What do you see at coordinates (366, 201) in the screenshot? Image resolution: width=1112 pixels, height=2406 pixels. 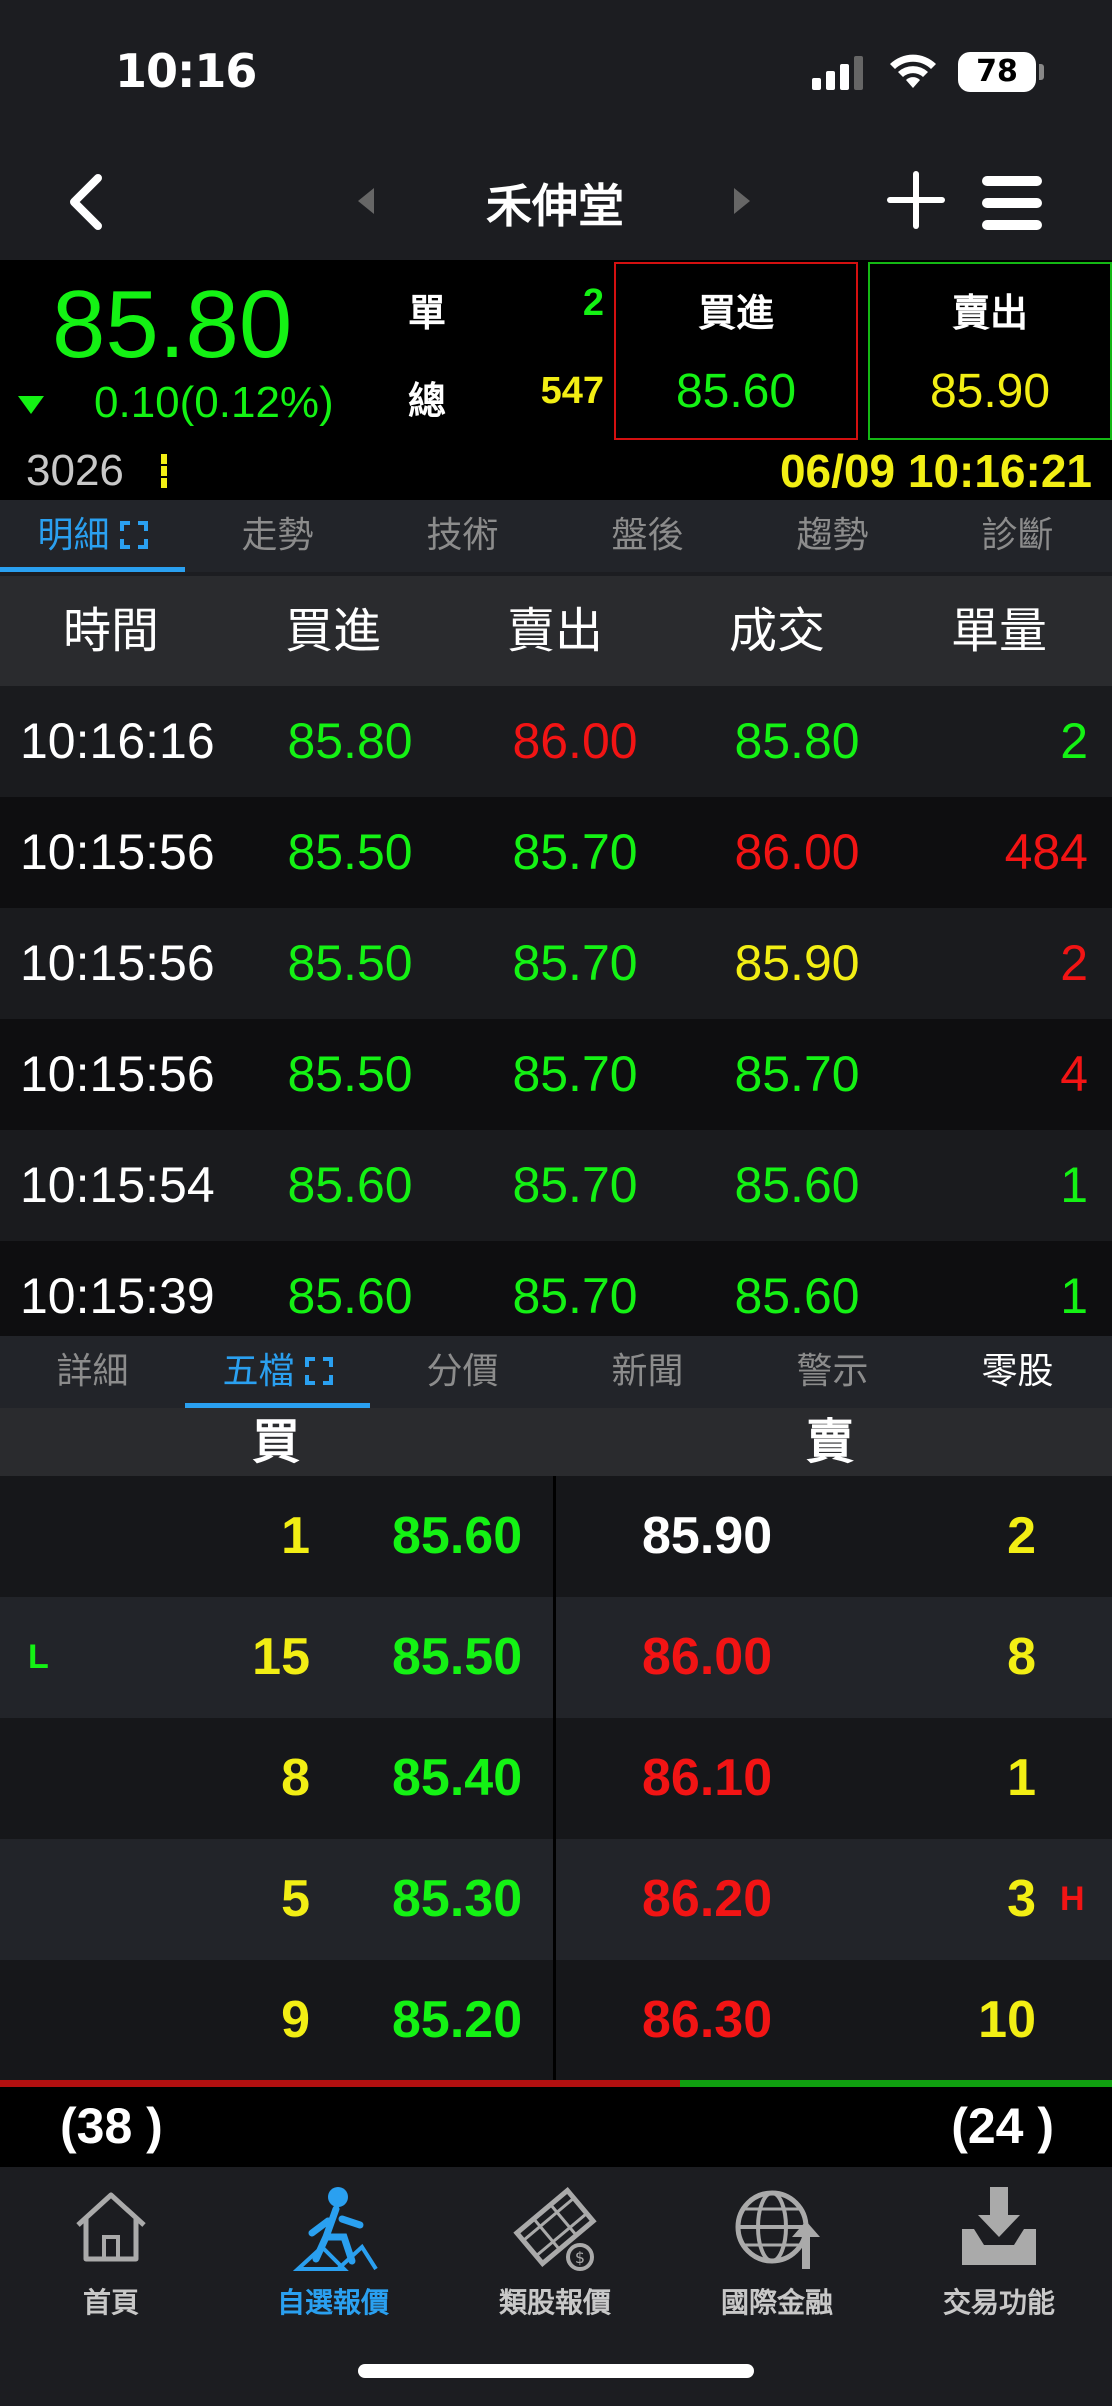 I see `prev-stock-icon` at bounding box center [366, 201].